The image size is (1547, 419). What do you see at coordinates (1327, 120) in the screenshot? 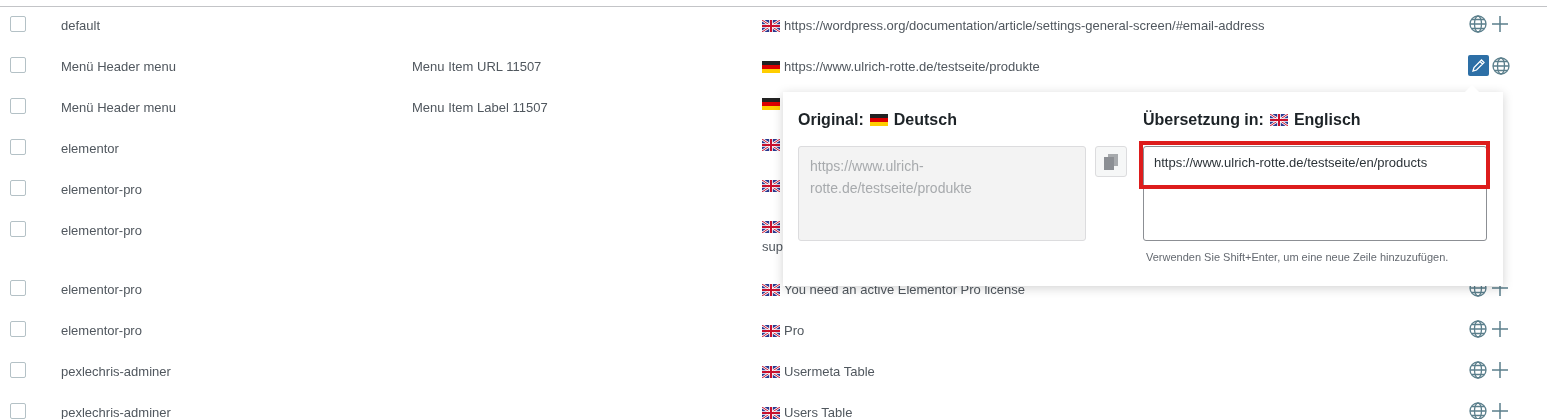
I see `translation-language: Englisch` at bounding box center [1327, 120].